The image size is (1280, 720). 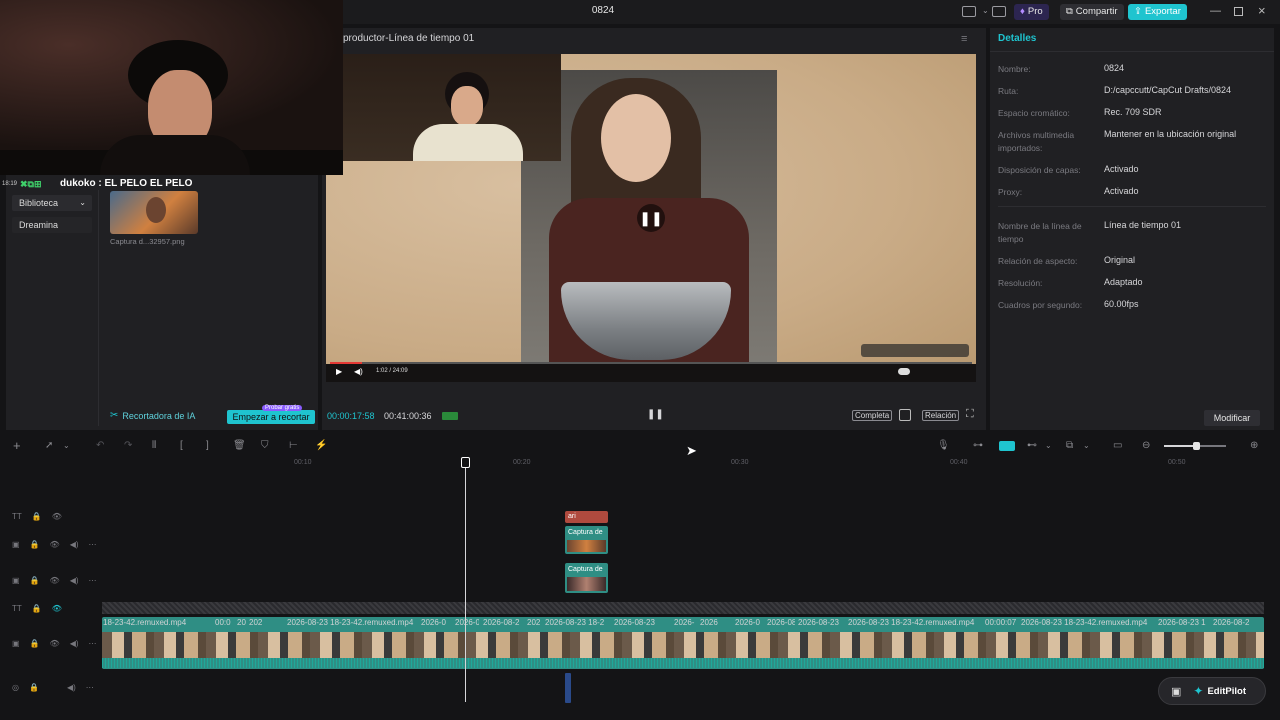 I want to click on microphone-icon: 🎙, so click(x=943, y=446).